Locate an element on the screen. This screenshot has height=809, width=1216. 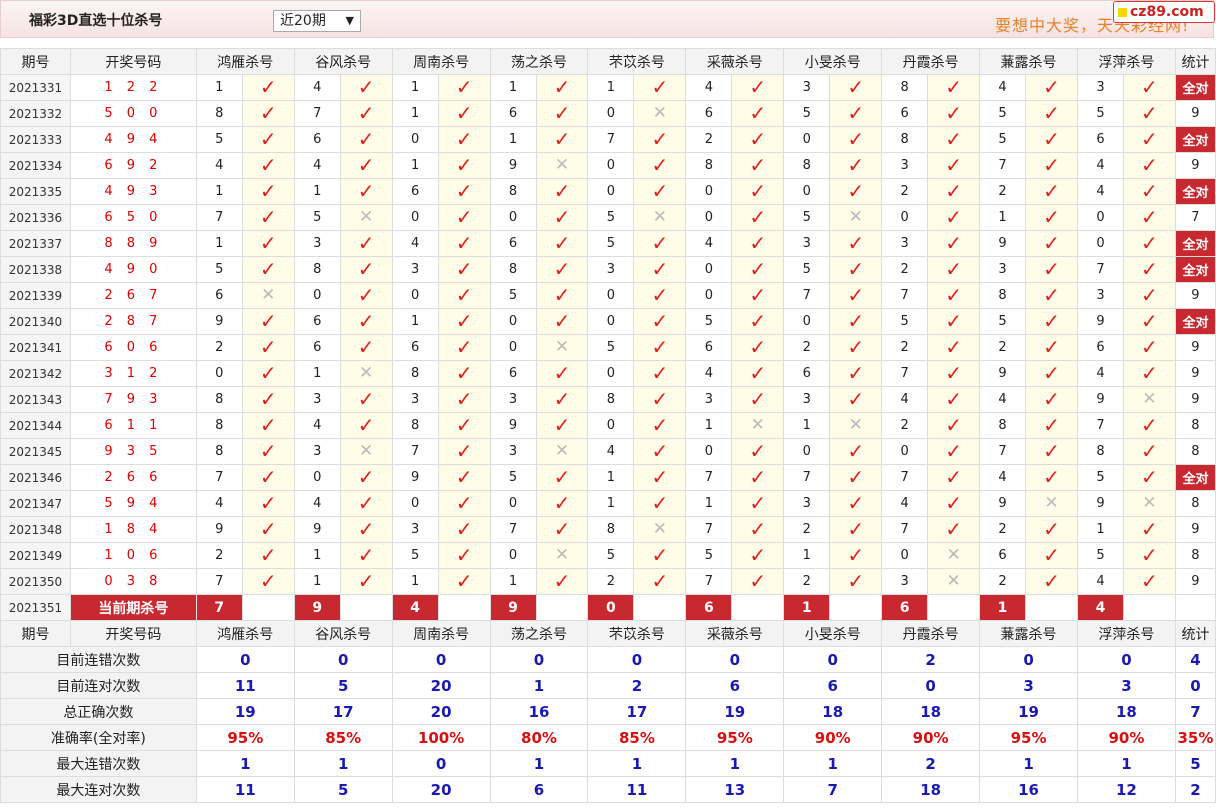
period-cell: 2021343 is located at coordinates (35, 399).